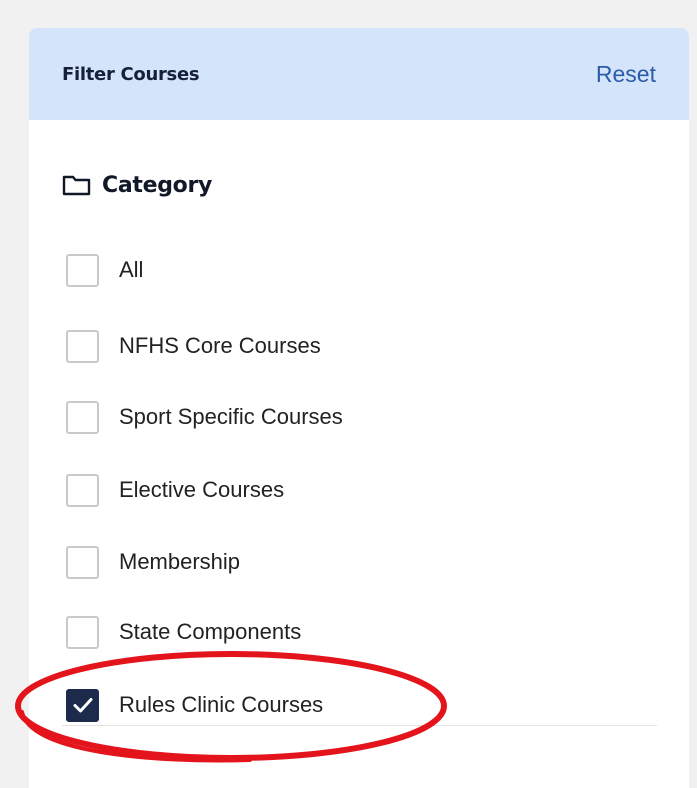  I want to click on category-item-rules-clinic-courses: Rules Clinic Courses, so click(194, 705).